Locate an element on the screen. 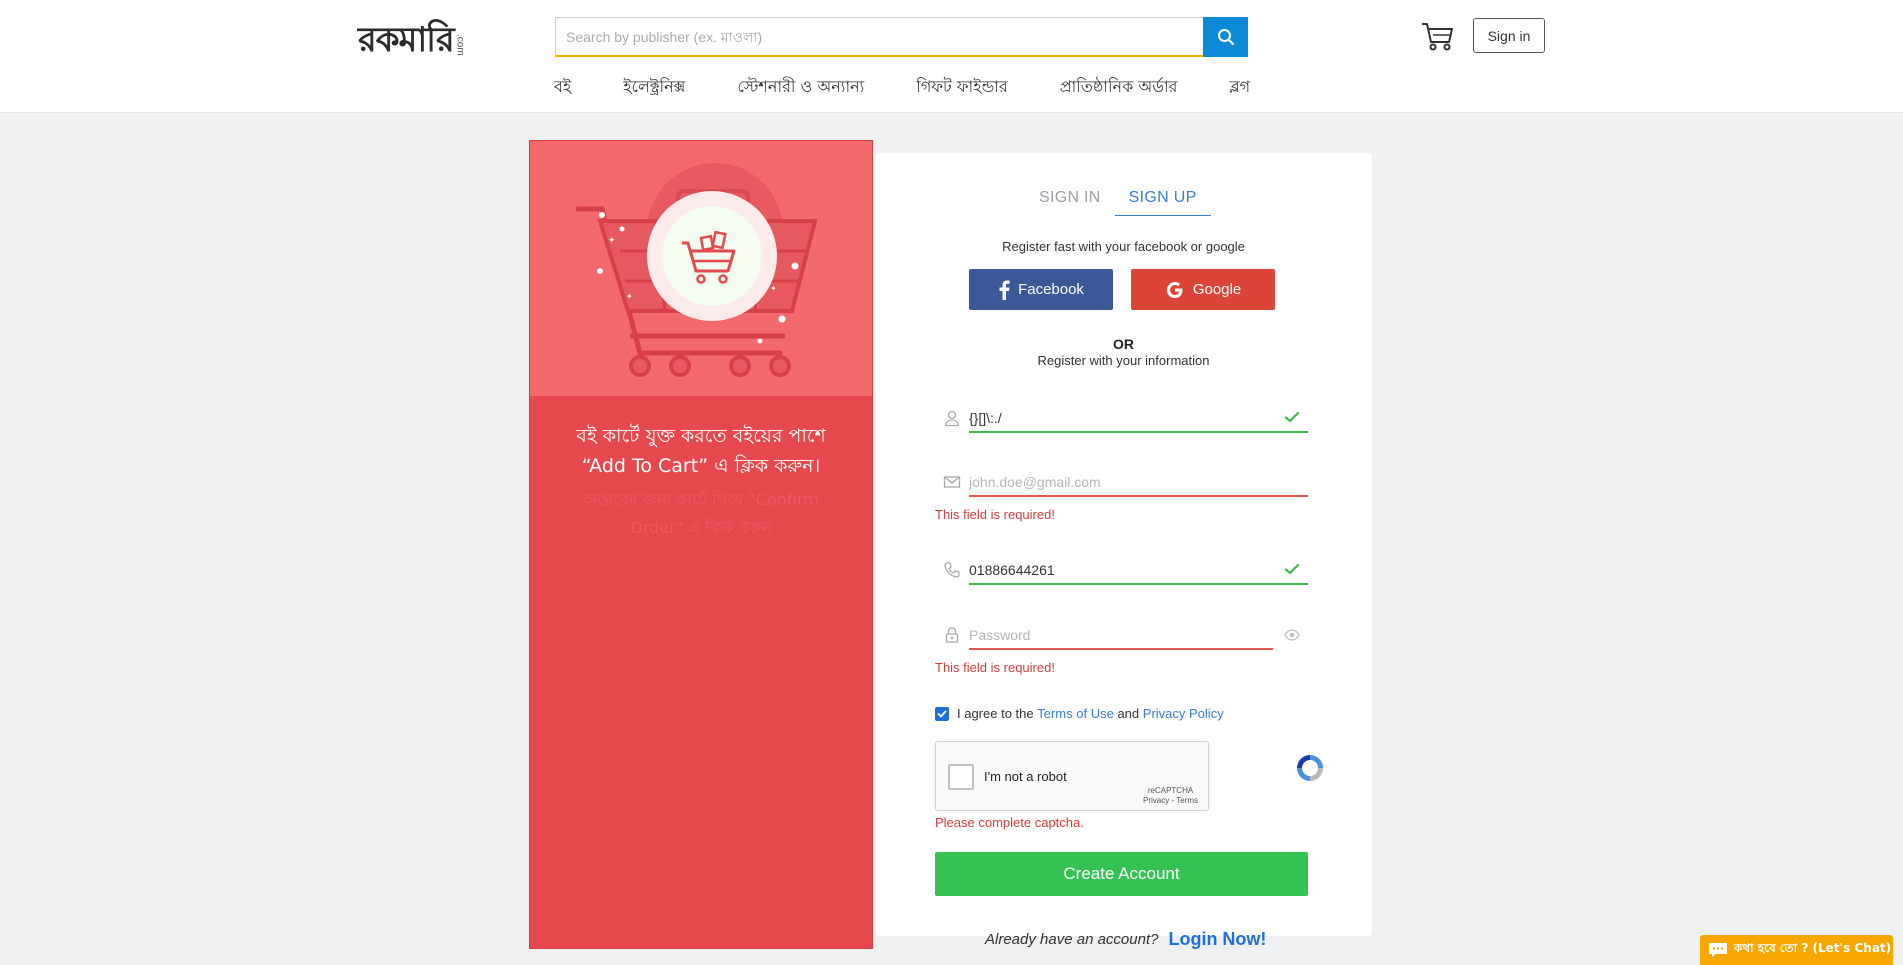 This screenshot has height=965, width=1903. nav-item-blog: ব্লগ is located at coordinates (1239, 87).